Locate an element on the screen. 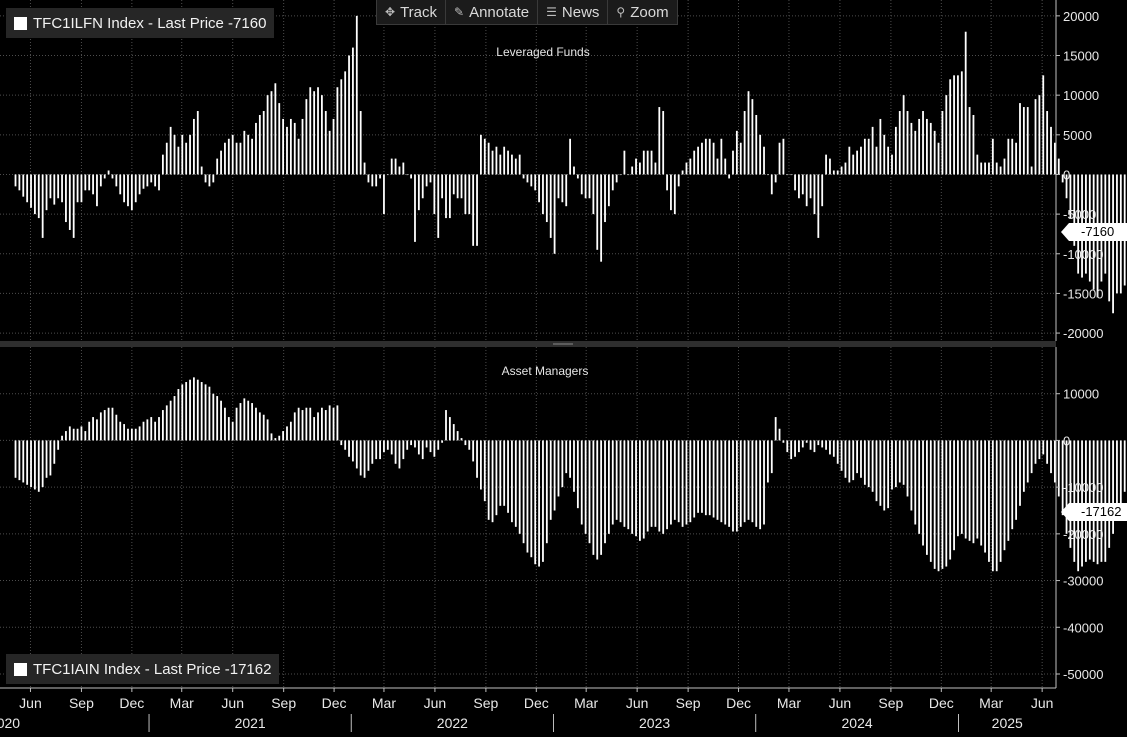  x-month-label: Mar is located at coordinates (384, 703).